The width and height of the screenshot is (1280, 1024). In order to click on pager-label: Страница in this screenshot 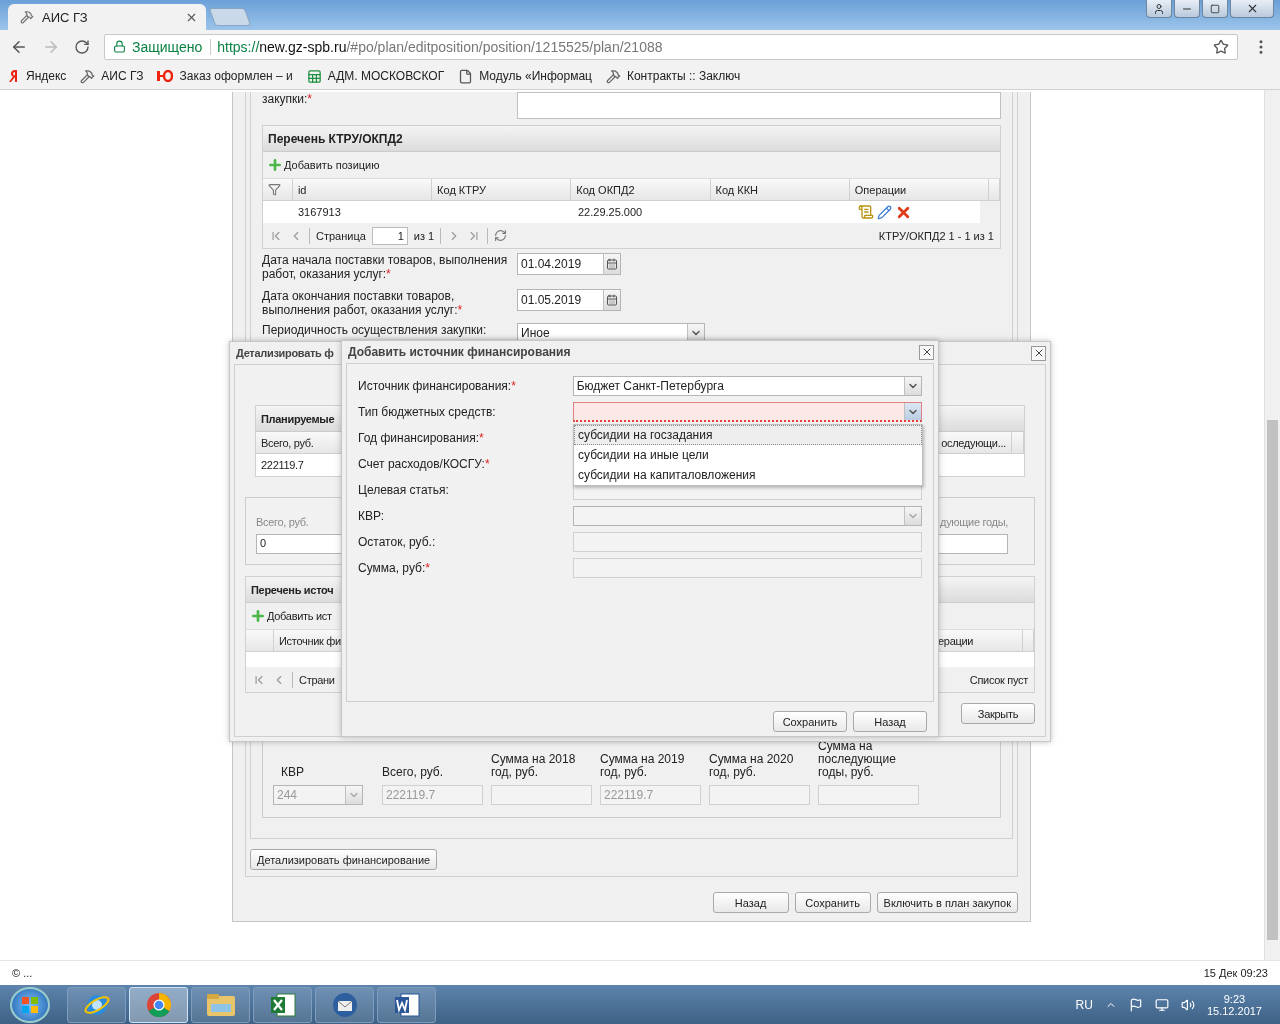, I will do `click(341, 235)`.